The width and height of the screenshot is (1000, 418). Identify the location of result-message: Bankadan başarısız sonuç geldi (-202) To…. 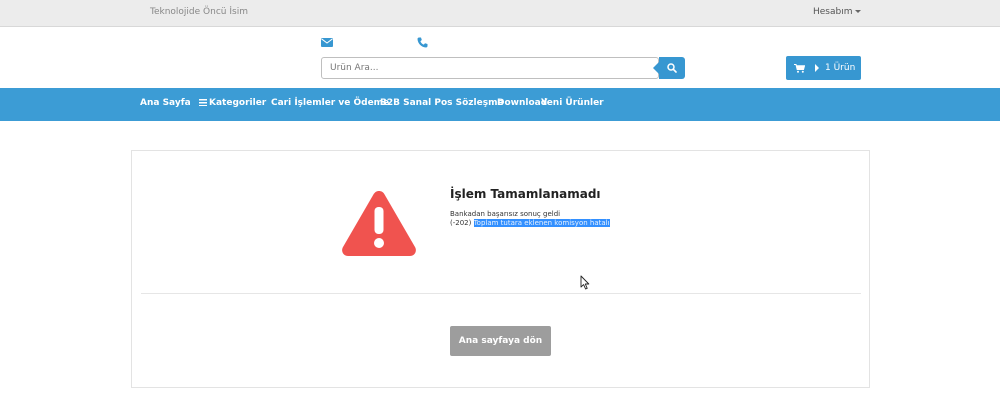
(530, 219).